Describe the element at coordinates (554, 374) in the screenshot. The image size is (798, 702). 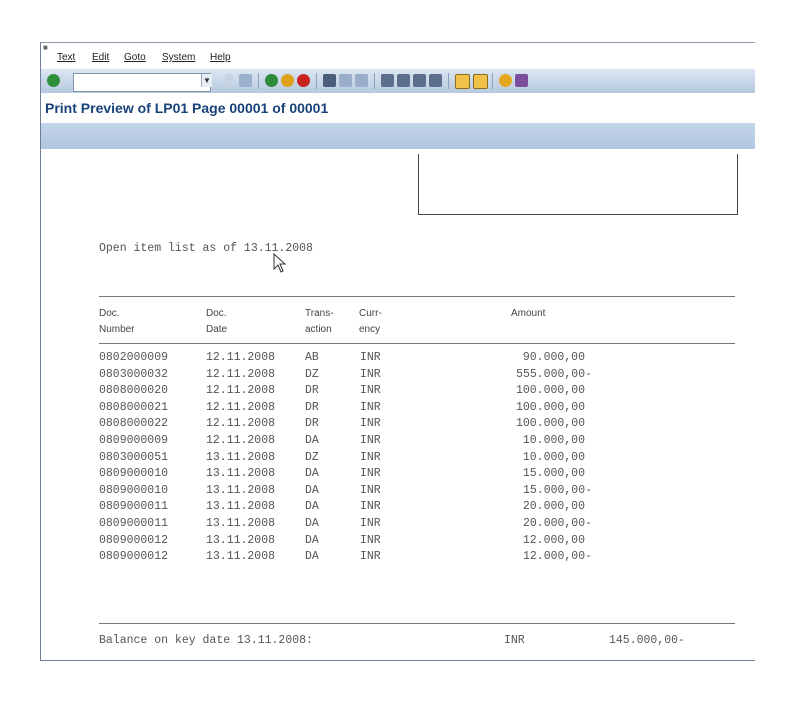
I see `amount-cell: 555.000,00-` at that location.